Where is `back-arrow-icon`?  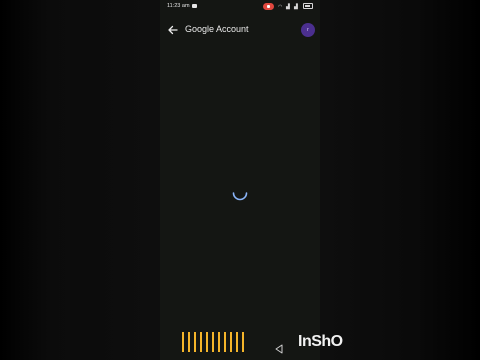 back-arrow-icon is located at coordinates (173, 30).